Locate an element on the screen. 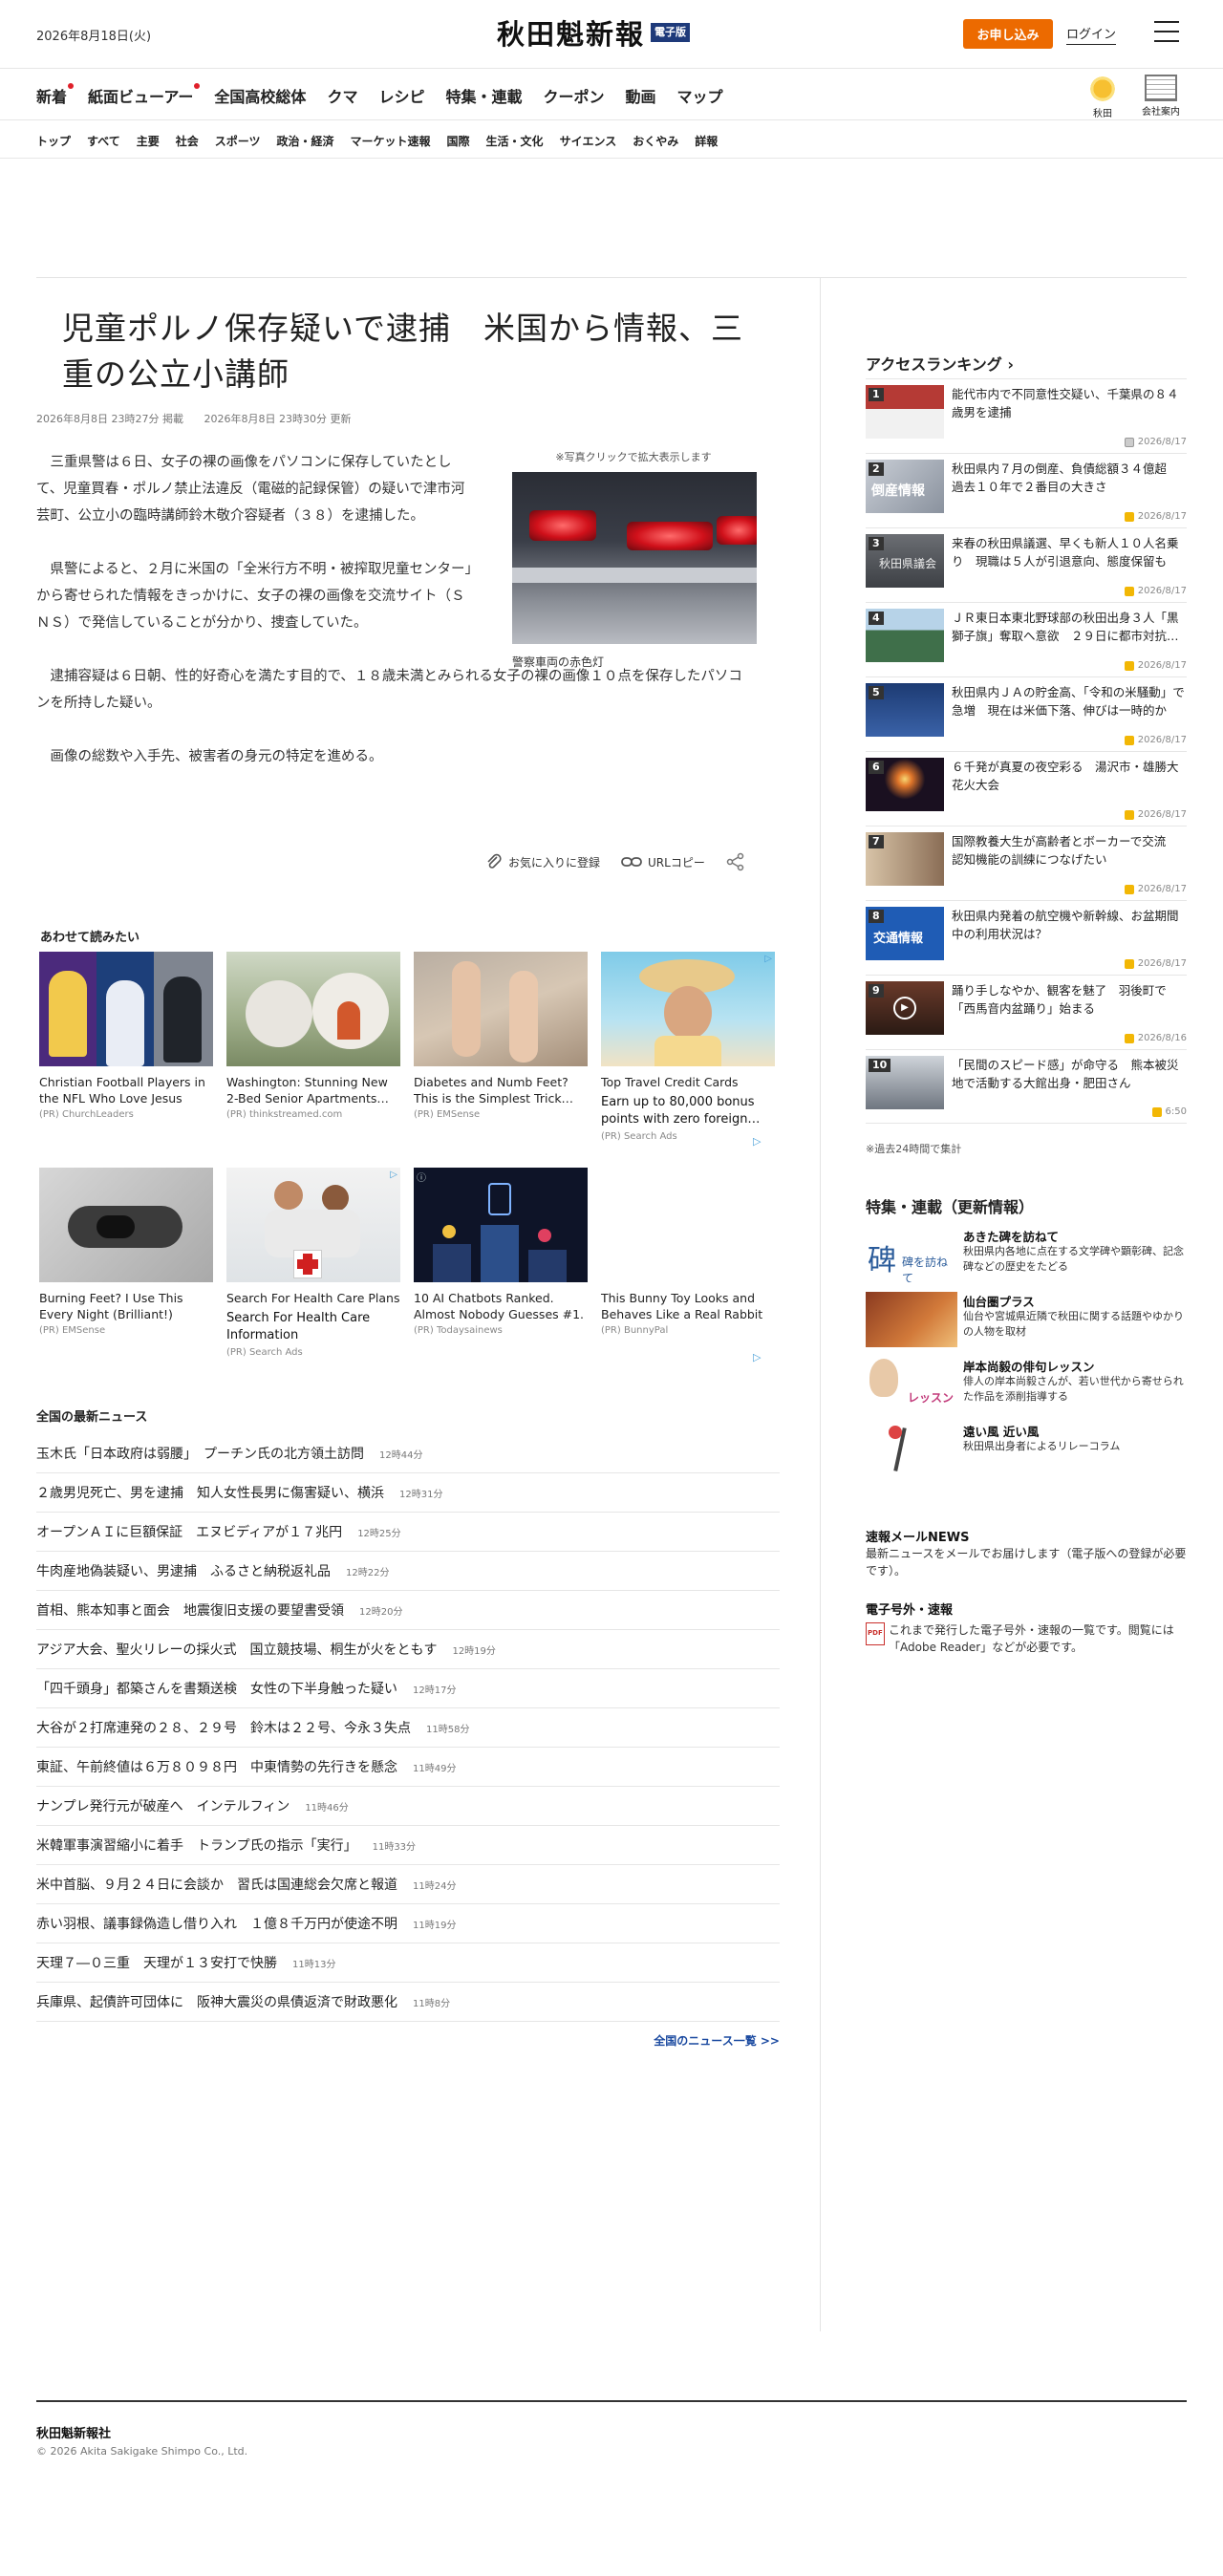  subnav-item-top: トップ is located at coordinates (53, 141).